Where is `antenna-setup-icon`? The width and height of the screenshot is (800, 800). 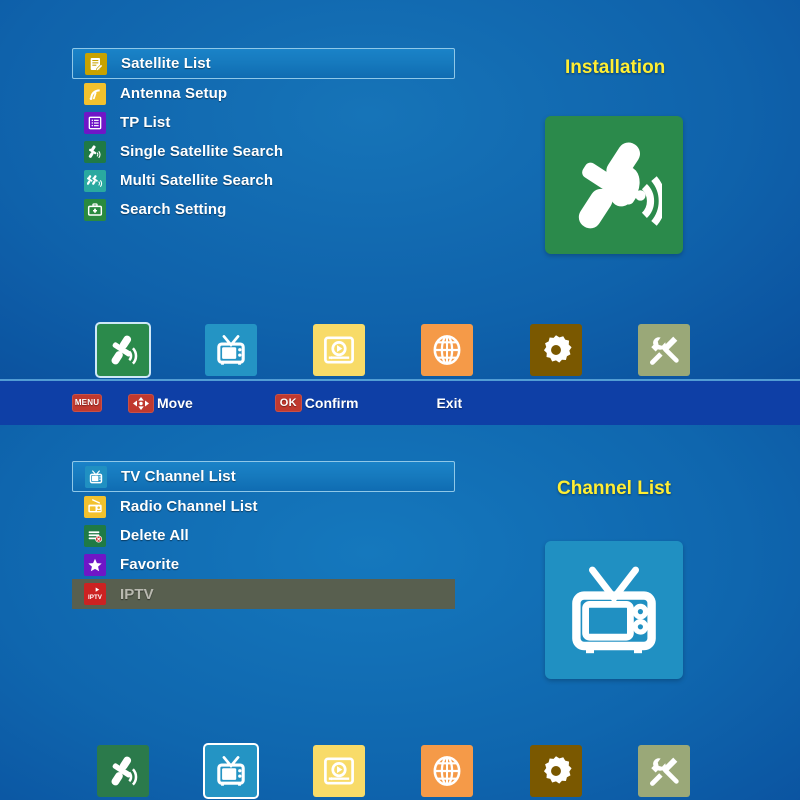 antenna-setup-icon is located at coordinates (95, 93).